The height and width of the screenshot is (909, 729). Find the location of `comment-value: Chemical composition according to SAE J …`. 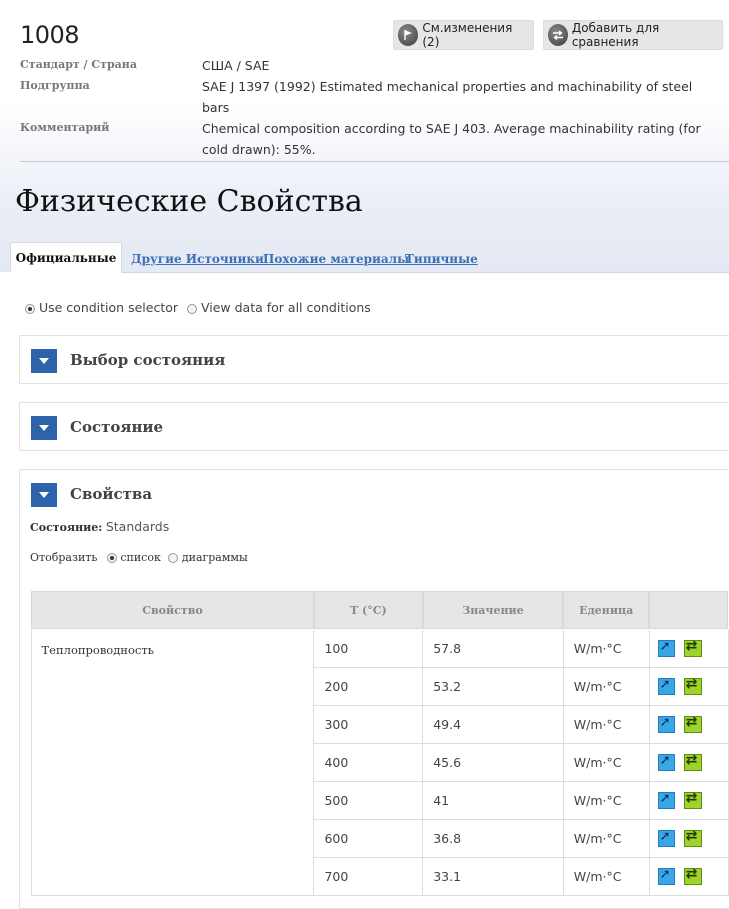

comment-value: Chemical composition according to SAE J … is located at coordinates (451, 139).